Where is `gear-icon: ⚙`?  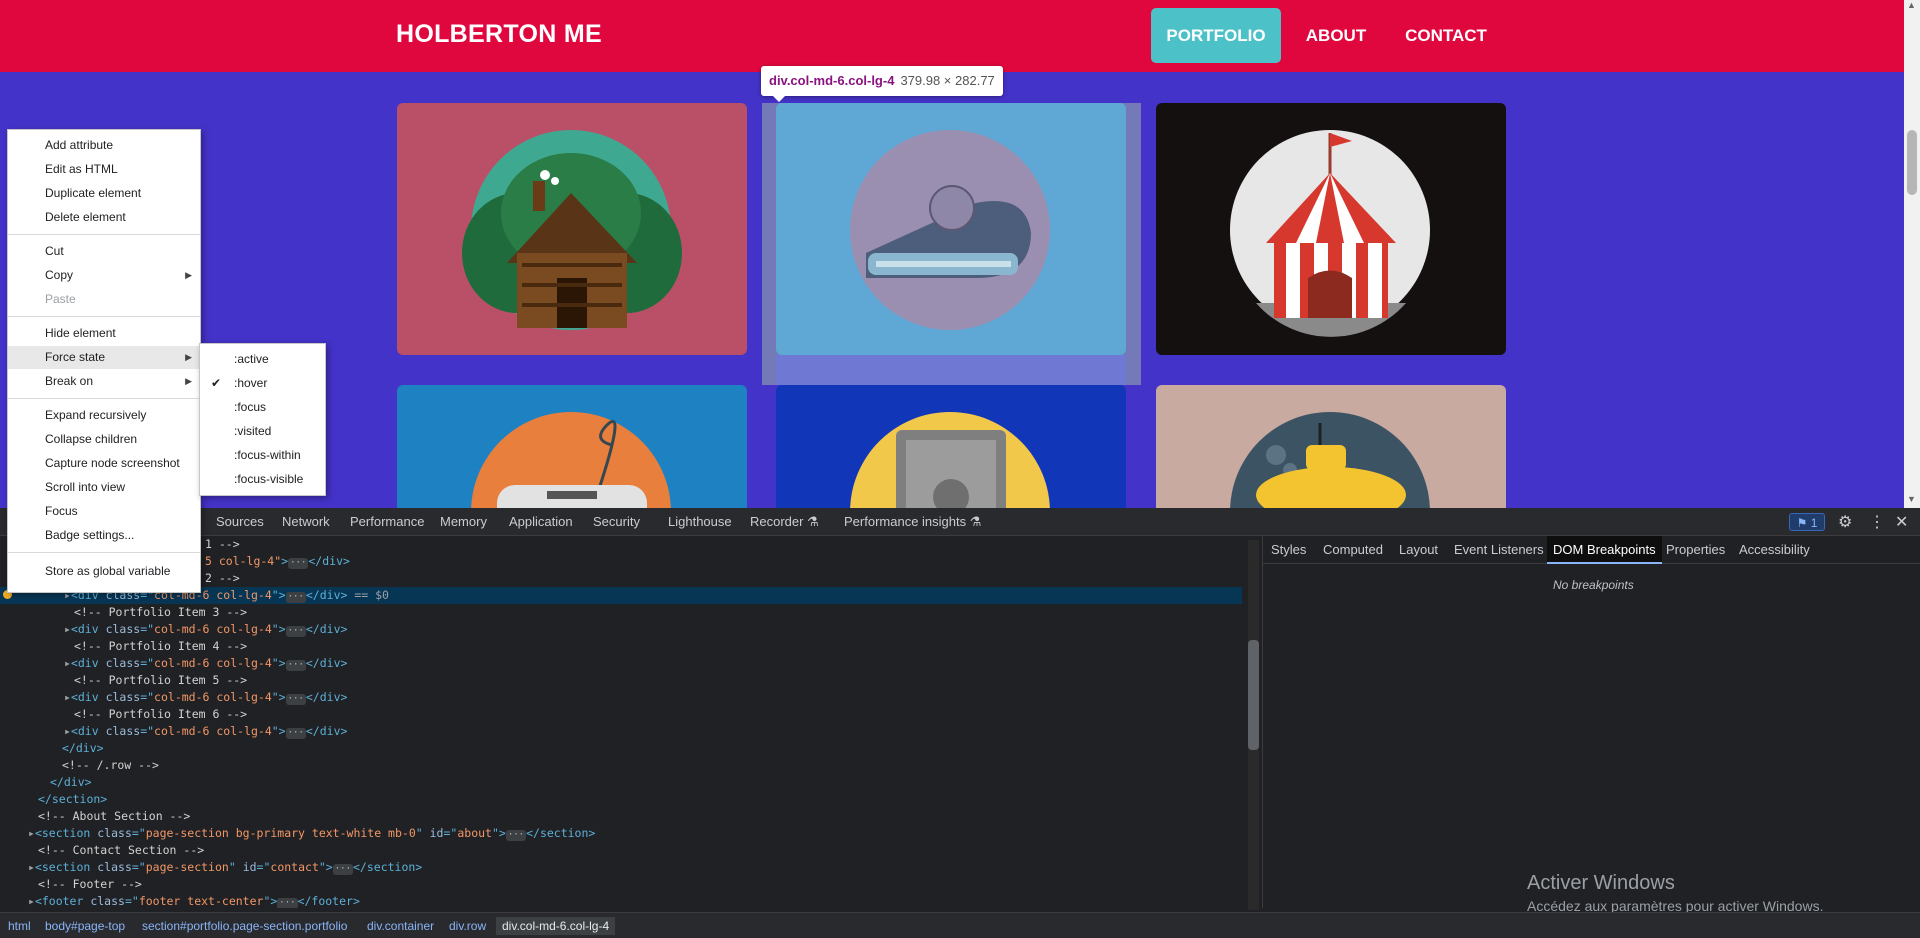
gear-icon: ⚙ is located at coordinates (1845, 522).